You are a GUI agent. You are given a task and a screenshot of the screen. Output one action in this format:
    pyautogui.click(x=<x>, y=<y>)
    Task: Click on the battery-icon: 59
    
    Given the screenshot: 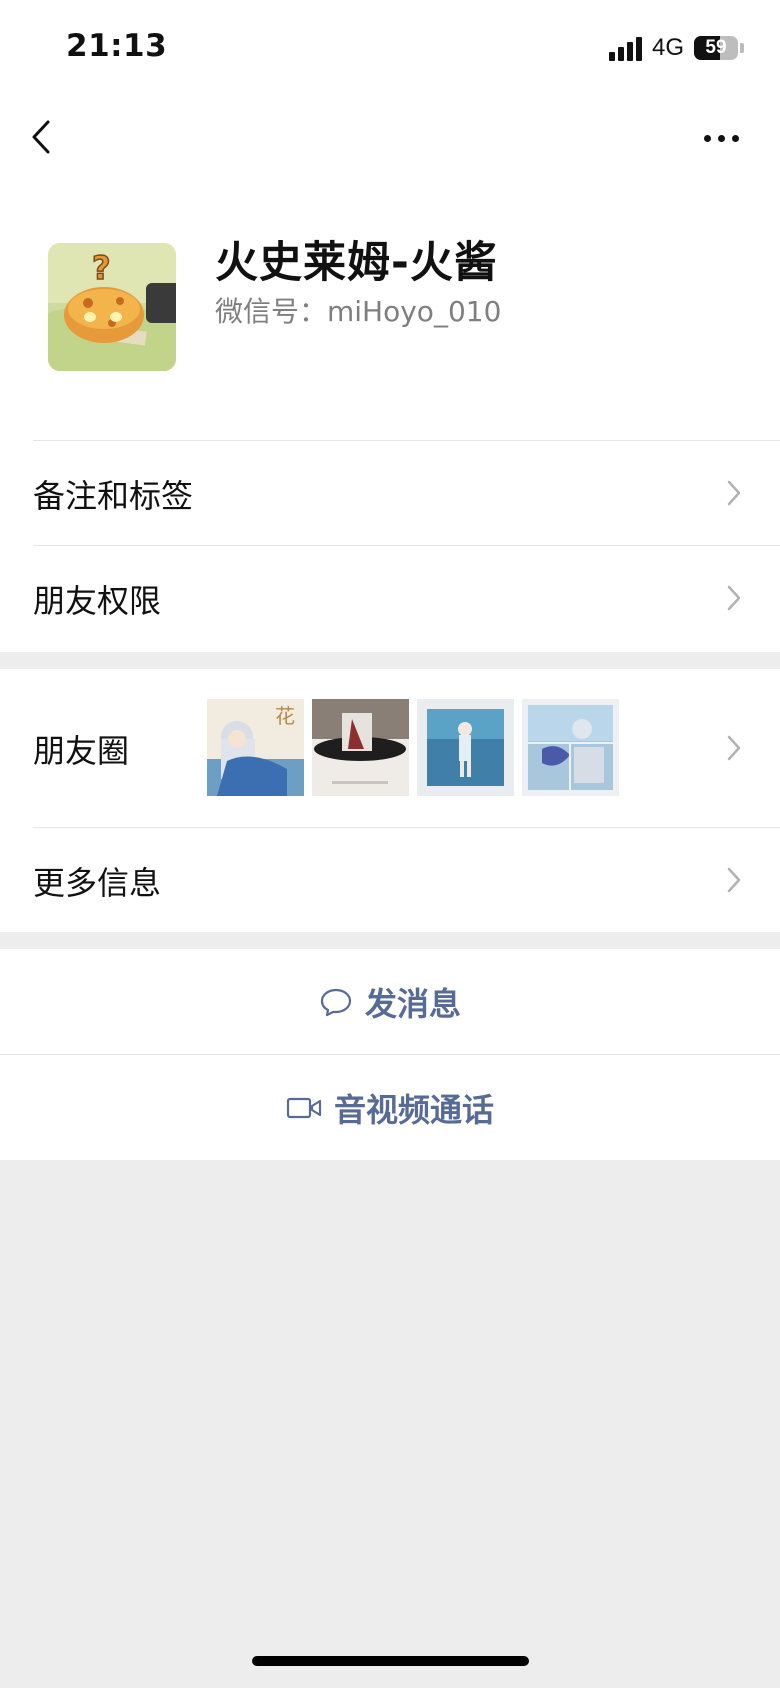 What is the action you would take?
    pyautogui.click(x=716, y=48)
    